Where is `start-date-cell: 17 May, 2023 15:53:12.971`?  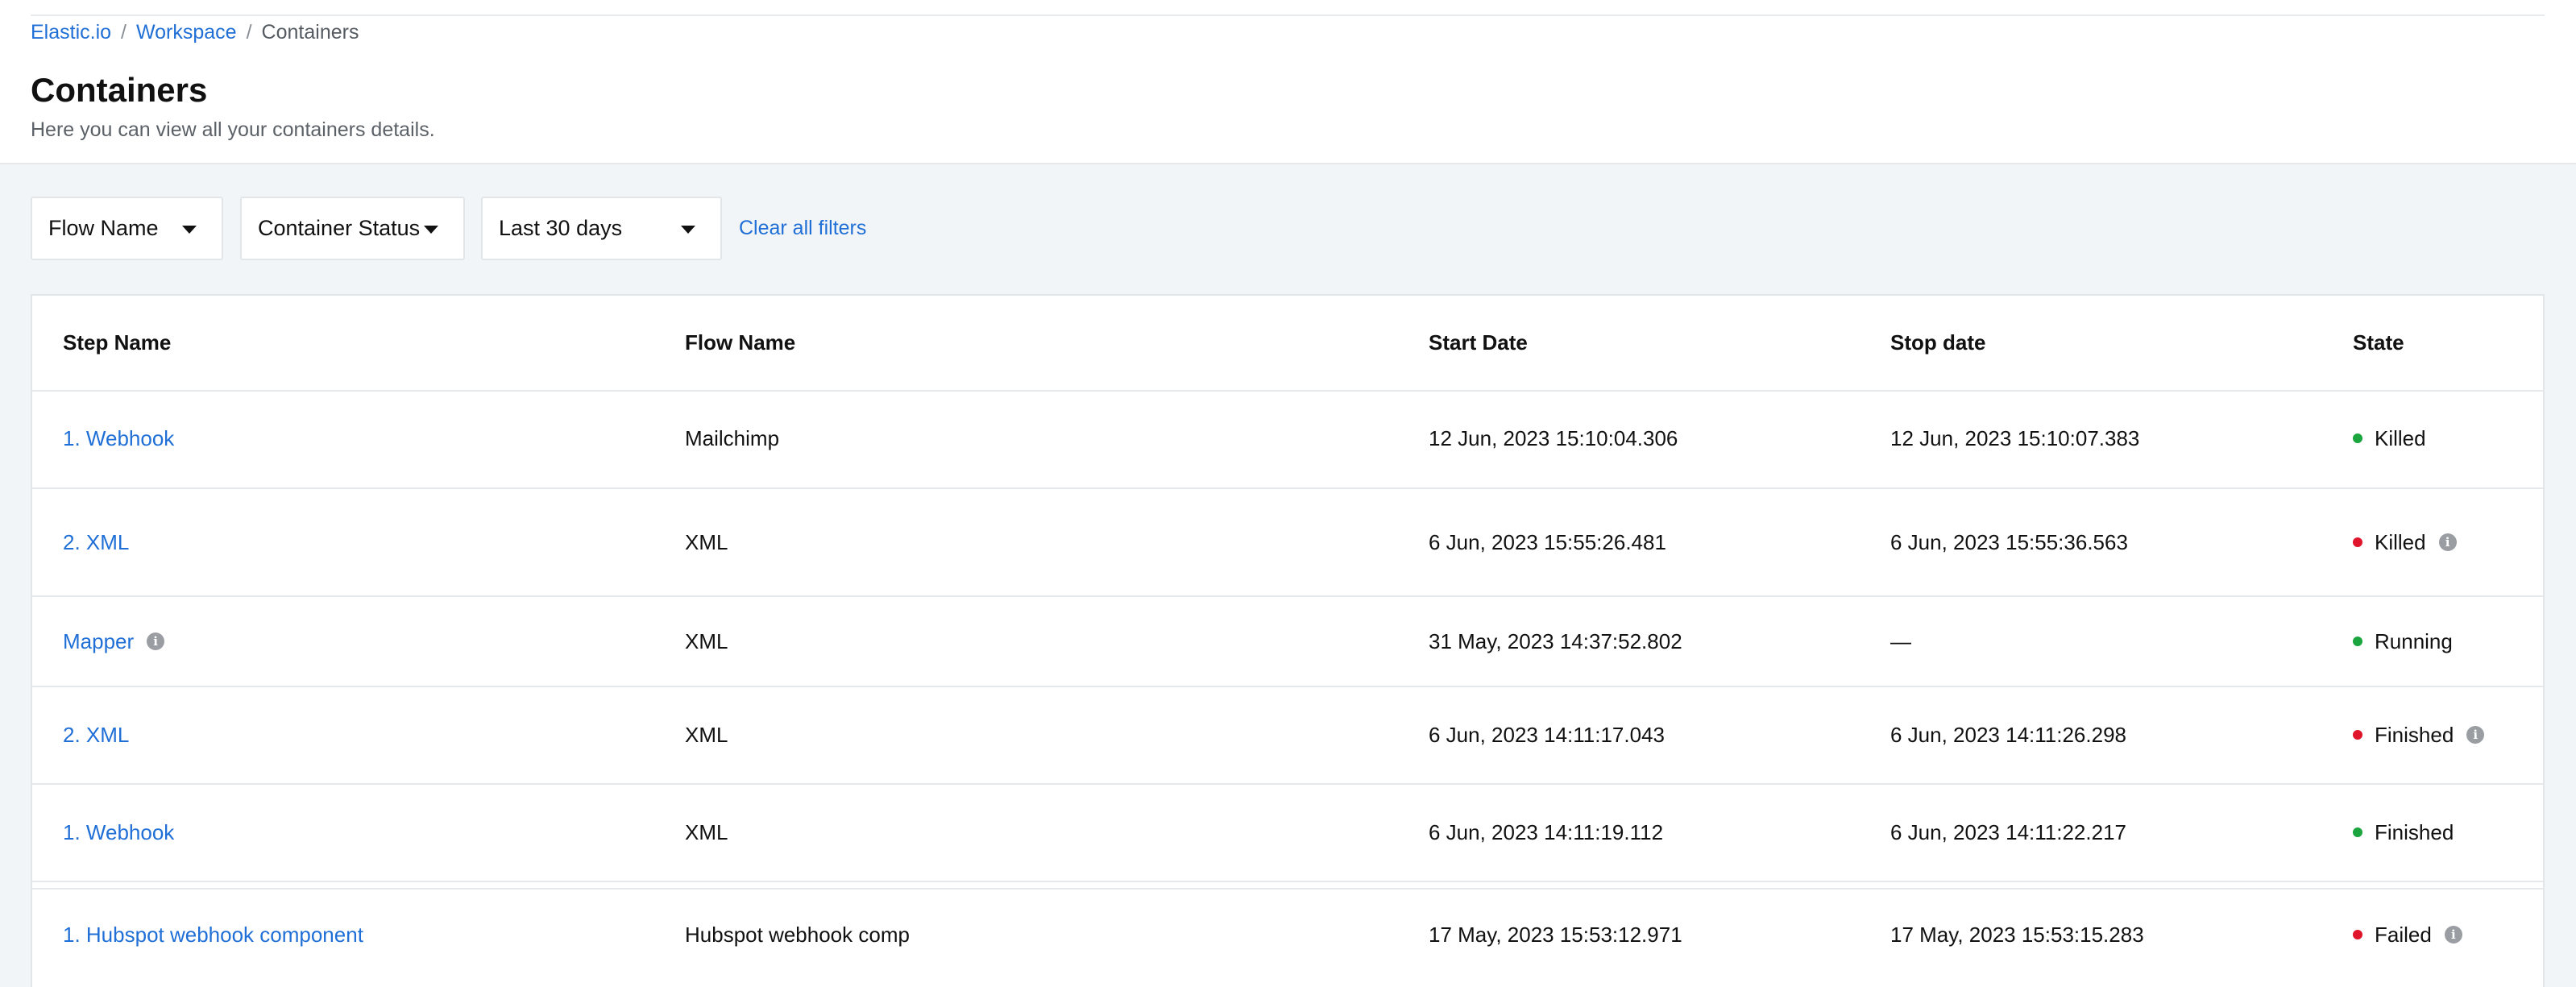 start-date-cell: 17 May, 2023 15:53:12.971 is located at coordinates (1555, 935).